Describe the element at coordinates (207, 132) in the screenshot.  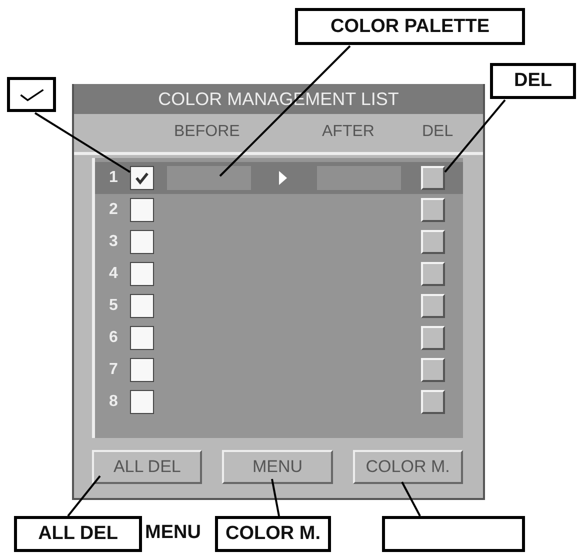
I see `column-header: BEFORE` at that location.